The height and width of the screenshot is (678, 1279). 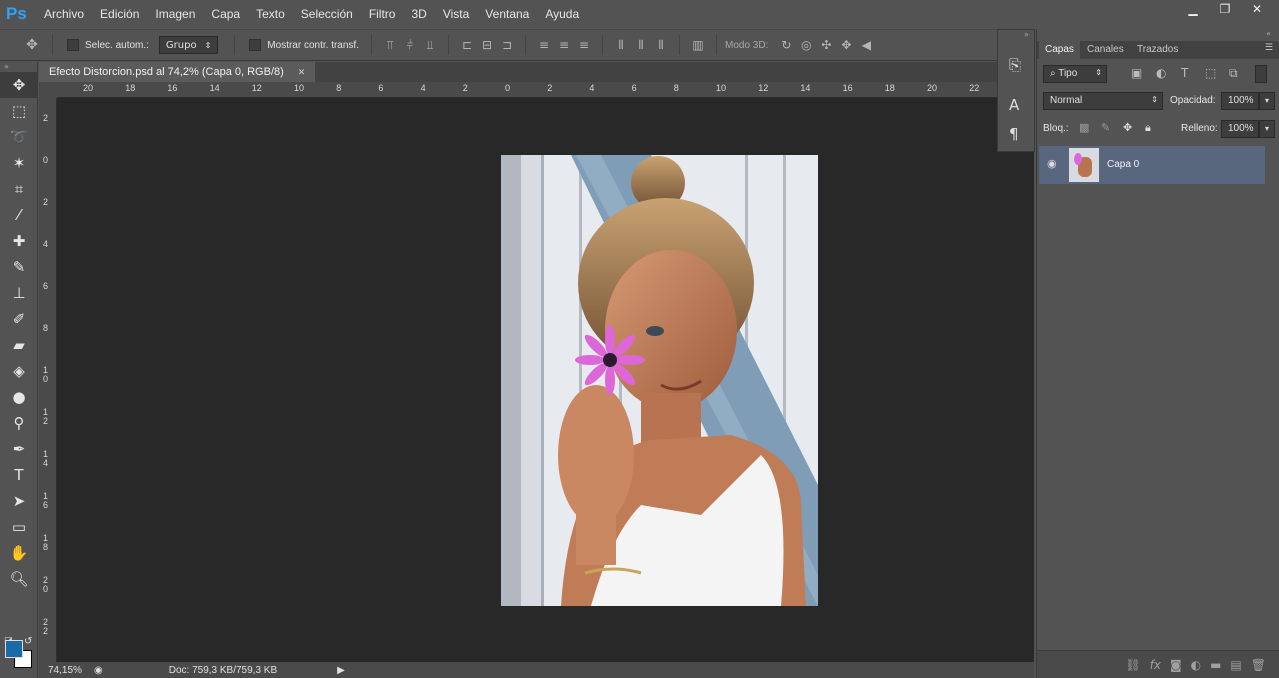 What do you see at coordinates (641, 45) in the screenshot?
I see `distribute-hcenter-icon: ⫴` at bounding box center [641, 45].